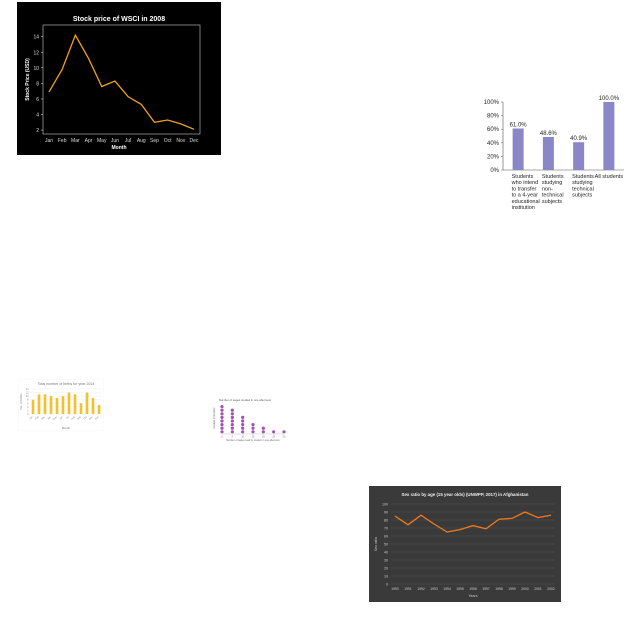 The image size is (640, 640). I want to click on chart-background, so click(61, 405).